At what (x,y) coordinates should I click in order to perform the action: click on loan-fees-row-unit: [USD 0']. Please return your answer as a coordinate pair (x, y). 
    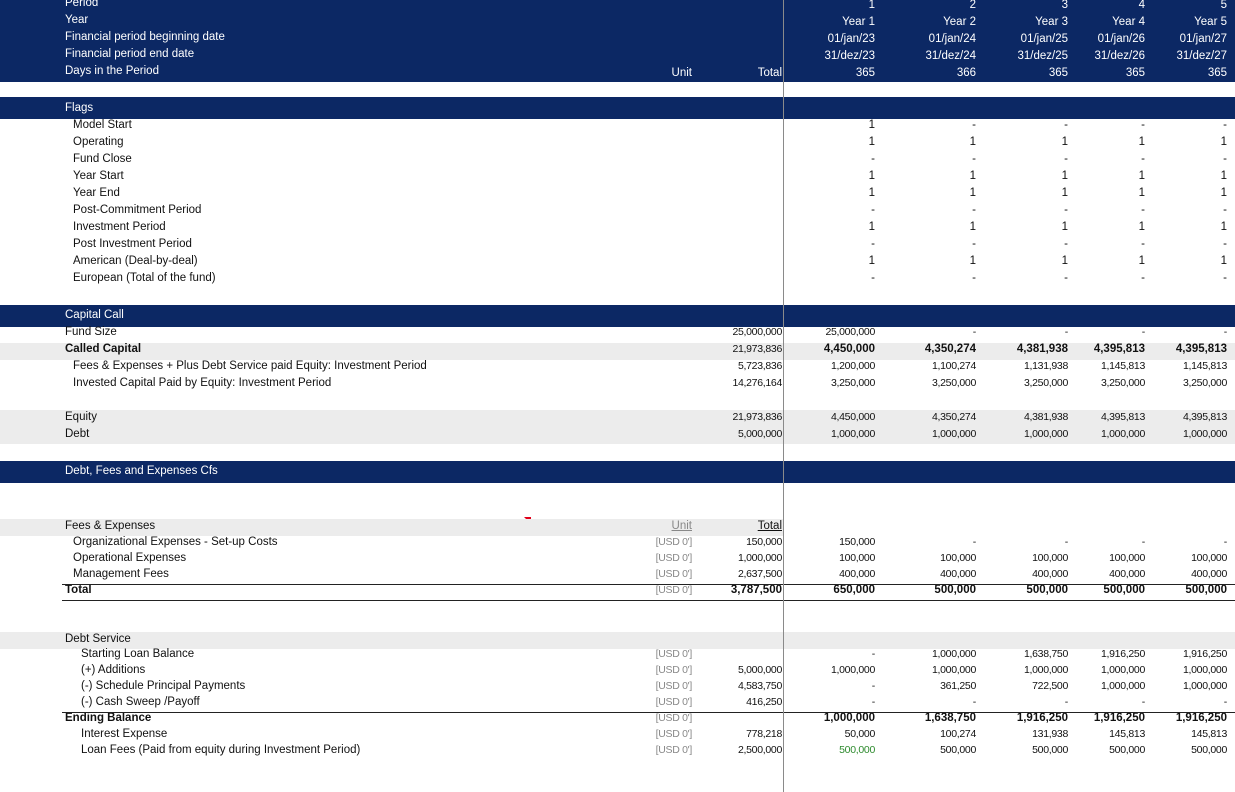
    Looking at the image, I should click on (674, 750).